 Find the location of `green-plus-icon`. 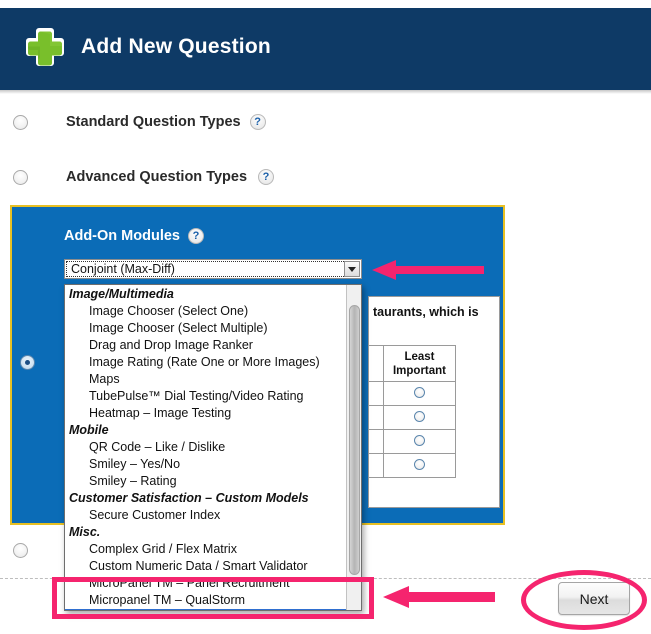

green-plus-icon is located at coordinates (45, 47).